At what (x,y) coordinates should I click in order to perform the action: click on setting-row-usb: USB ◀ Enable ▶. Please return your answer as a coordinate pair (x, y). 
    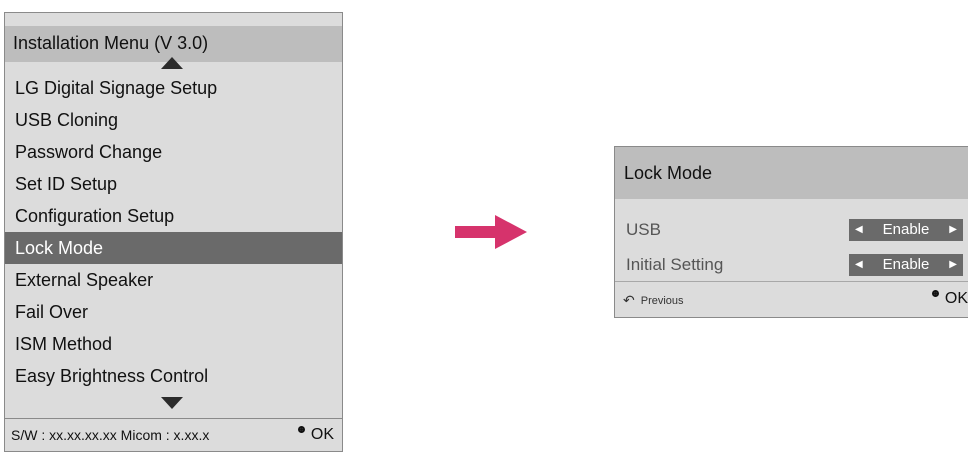
    Looking at the image, I should click on (791, 230).